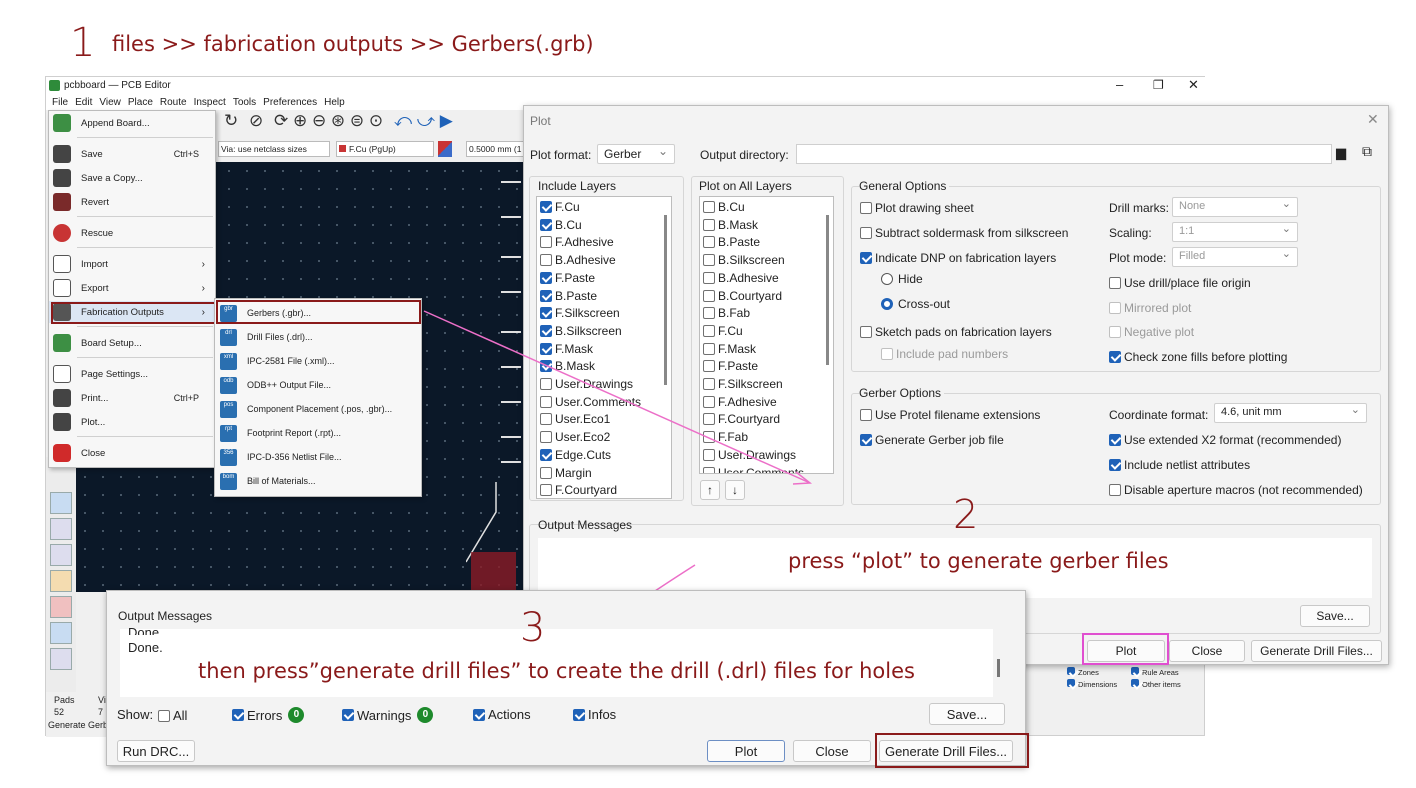 The height and width of the screenshot is (788, 1416). Describe the element at coordinates (296, 715) in the screenshot. I see `errors-count-badge: 0` at that location.